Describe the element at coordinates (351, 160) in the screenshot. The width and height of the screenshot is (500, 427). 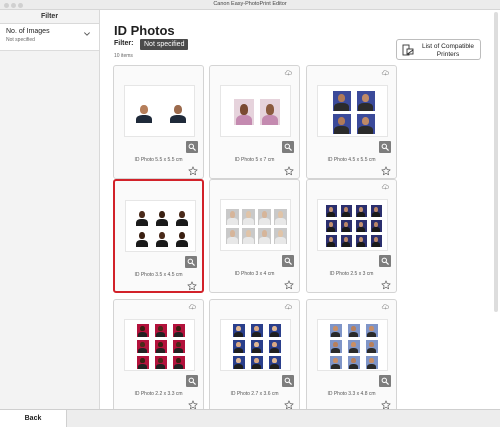
I see `card-label: ID Photo 4.5 x 5.5 cm` at that location.